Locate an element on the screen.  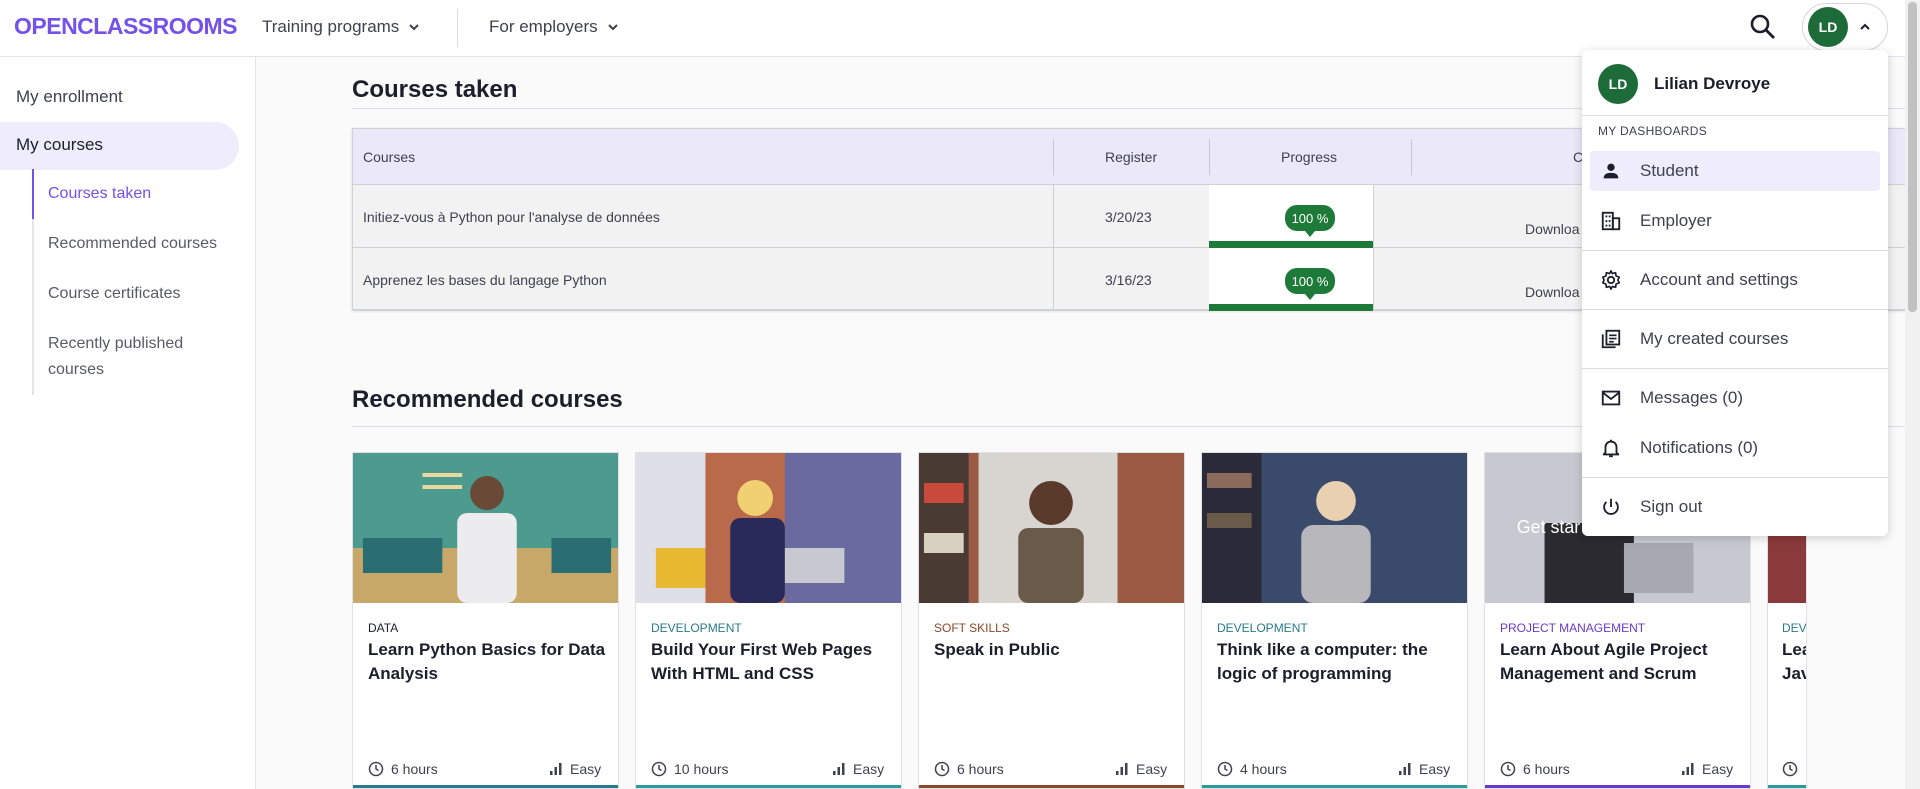
page-scrollbar is located at coordinates (1912, 394).